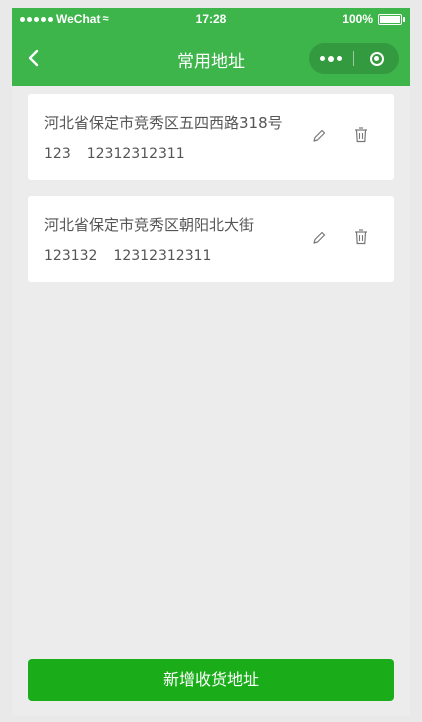 Image resolution: width=422 pixels, height=722 pixels. Describe the element at coordinates (373, 19) in the screenshot. I see `battery-info: 100%` at that location.